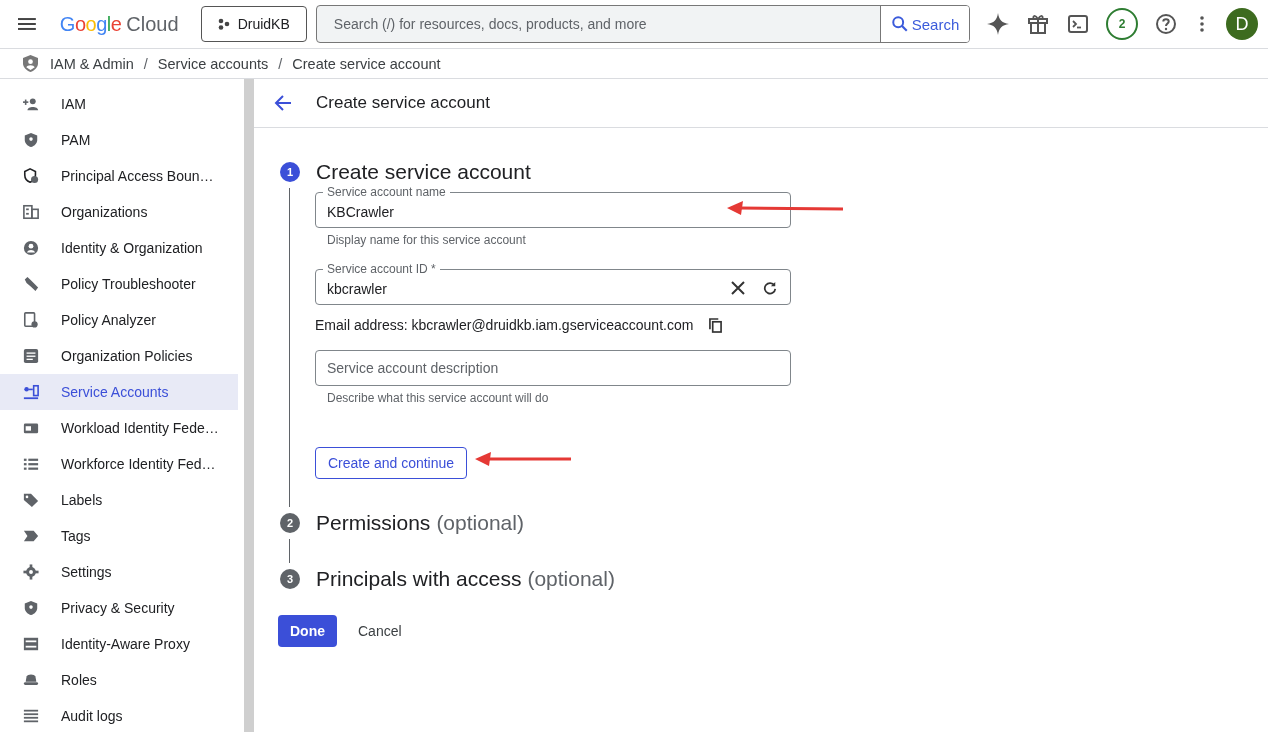 The width and height of the screenshot is (1268, 732). Describe the element at coordinates (253, 24) in the screenshot. I see `project-picker: DruidKB` at that location.